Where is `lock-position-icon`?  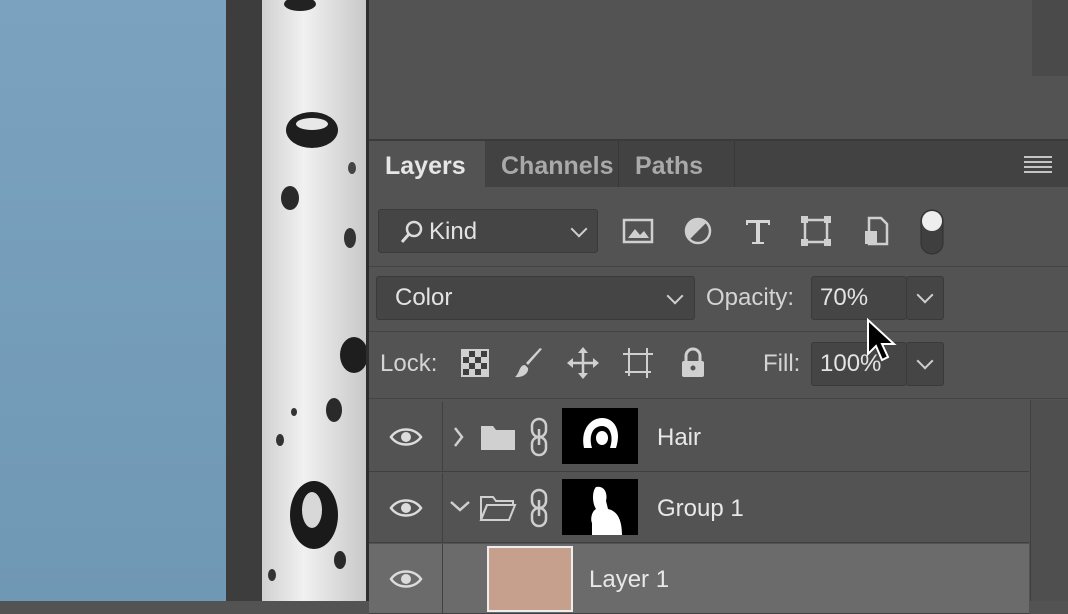
lock-position-icon is located at coordinates (583, 363).